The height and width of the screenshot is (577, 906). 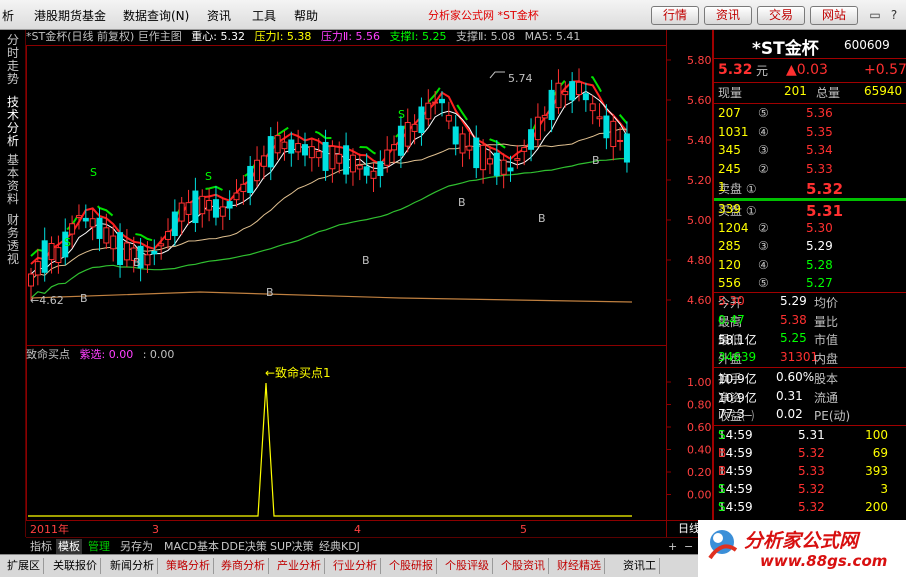 I want to click on task-news-analysis: 新闻分析, so click(x=132, y=566).